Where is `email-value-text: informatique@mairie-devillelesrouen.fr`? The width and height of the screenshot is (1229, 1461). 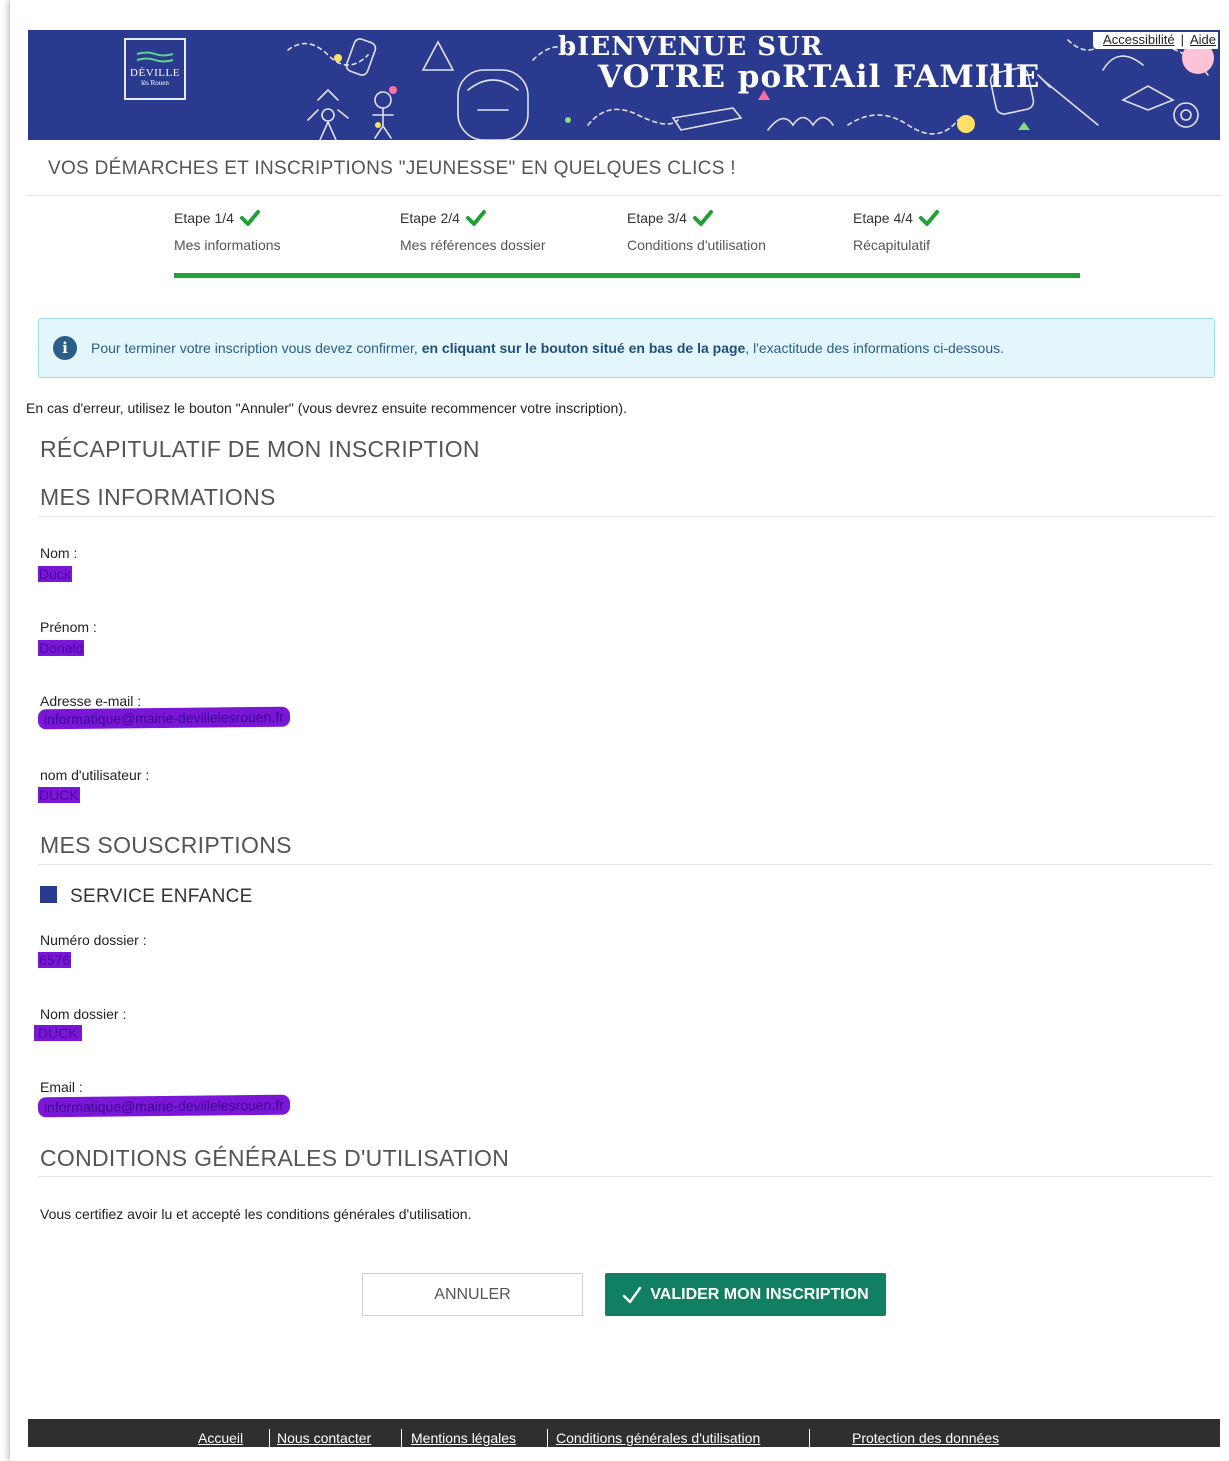
email-value-text: informatique@mairie-devillelesrouen.fr is located at coordinates (163, 718).